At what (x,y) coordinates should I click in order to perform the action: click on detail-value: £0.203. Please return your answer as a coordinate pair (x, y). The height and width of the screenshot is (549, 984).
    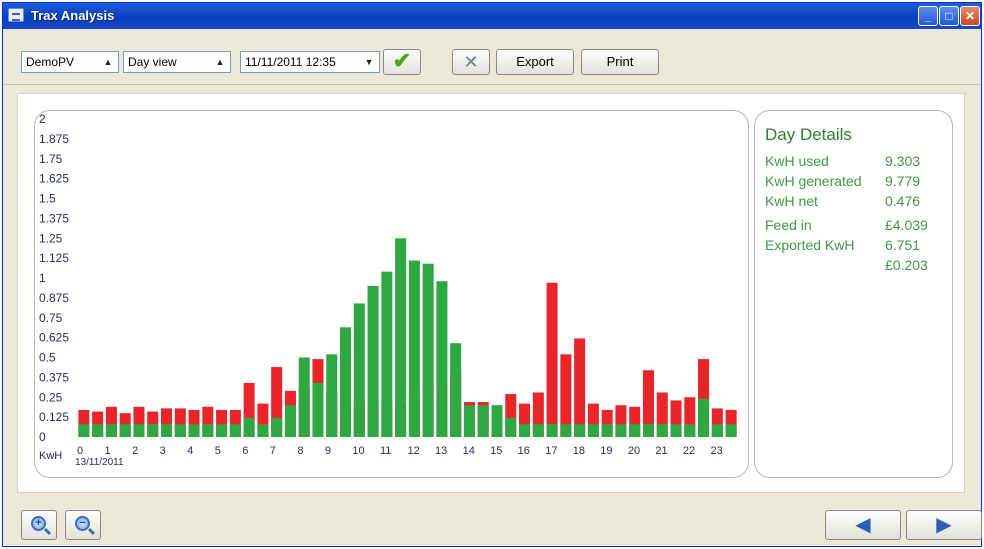
    Looking at the image, I should click on (906, 265).